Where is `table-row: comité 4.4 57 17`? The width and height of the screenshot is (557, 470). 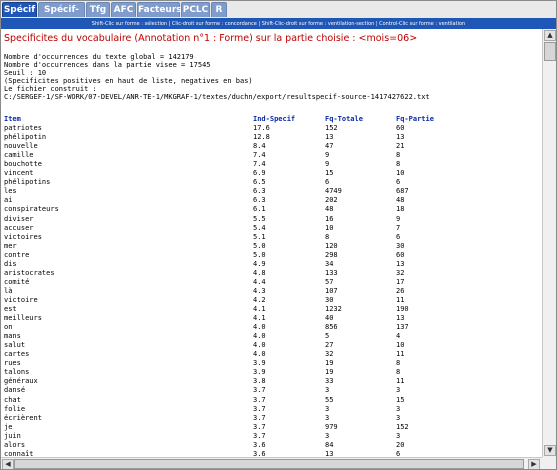 table-row: comité 4.4 57 17 is located at coordinates (271, 282).